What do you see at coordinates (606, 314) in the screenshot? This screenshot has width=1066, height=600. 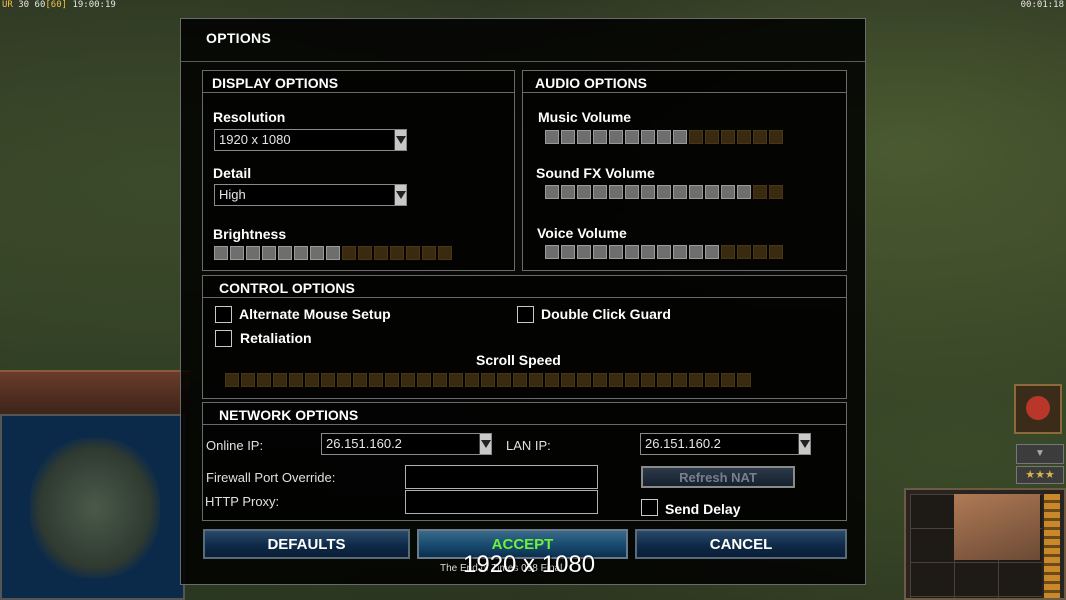 I see `double-click-label: Double Click Guard` at bounding box center [606, 314].